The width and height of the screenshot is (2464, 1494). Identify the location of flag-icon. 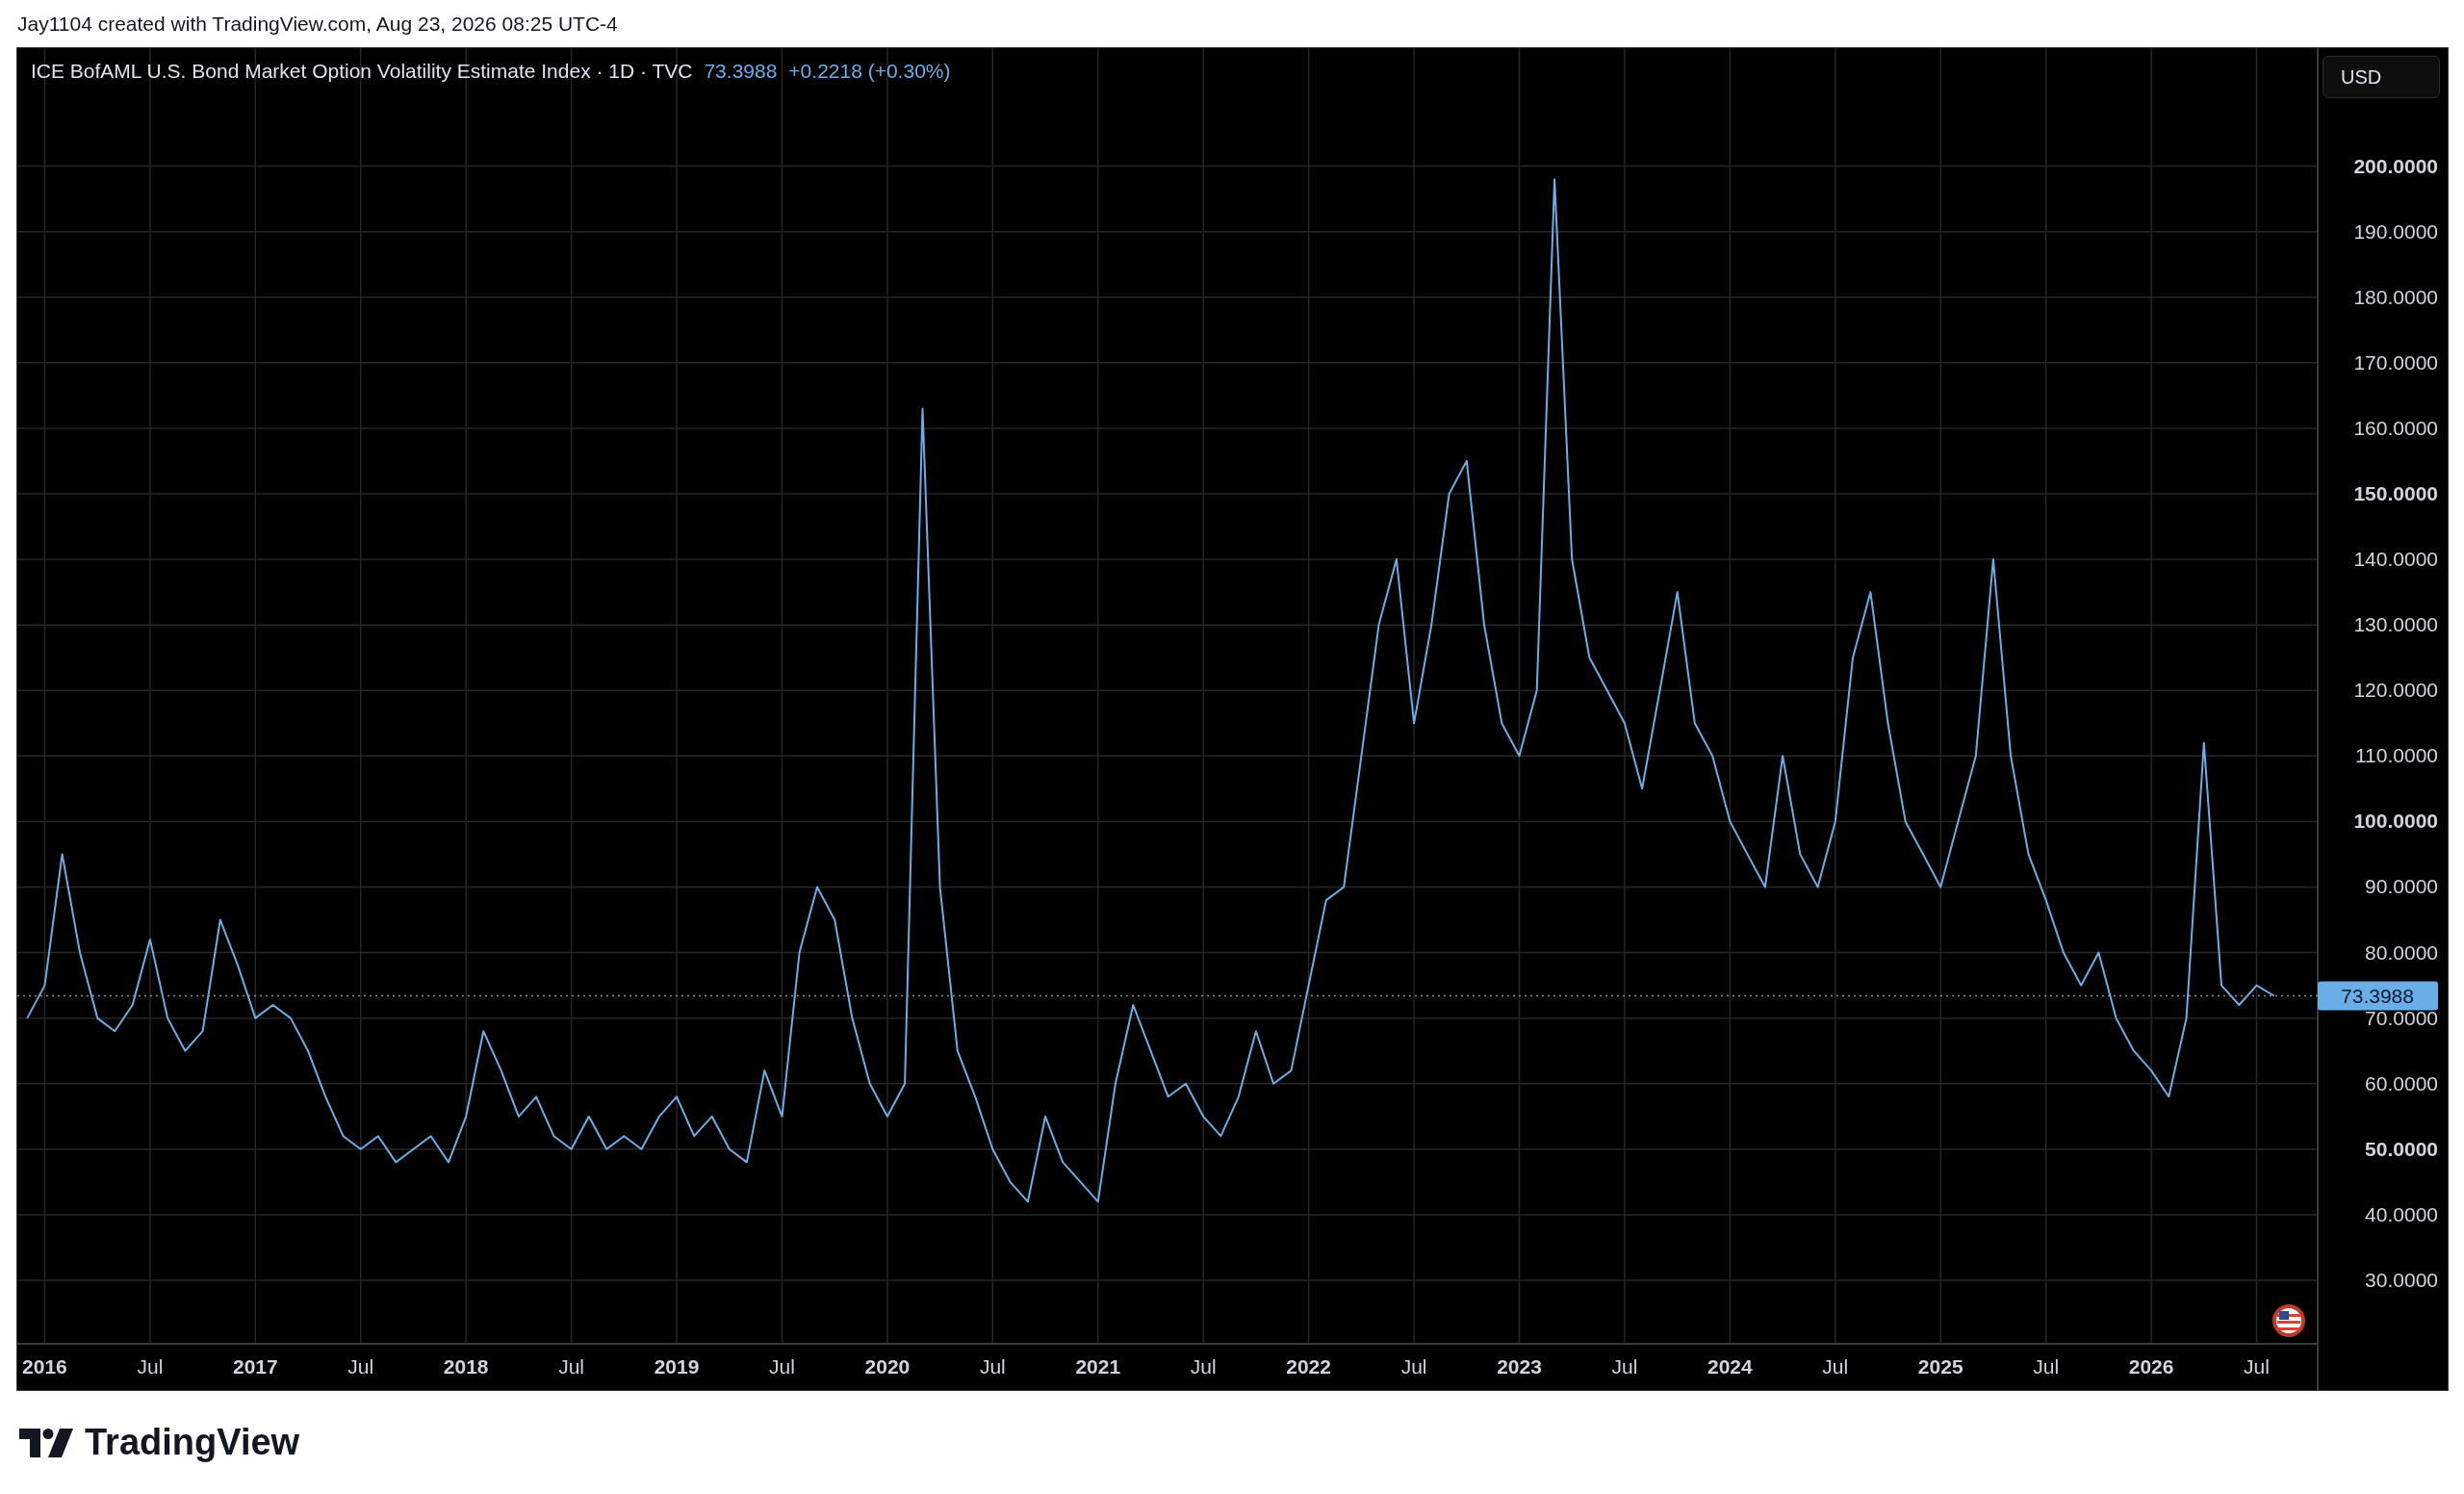
(2288, 1320).